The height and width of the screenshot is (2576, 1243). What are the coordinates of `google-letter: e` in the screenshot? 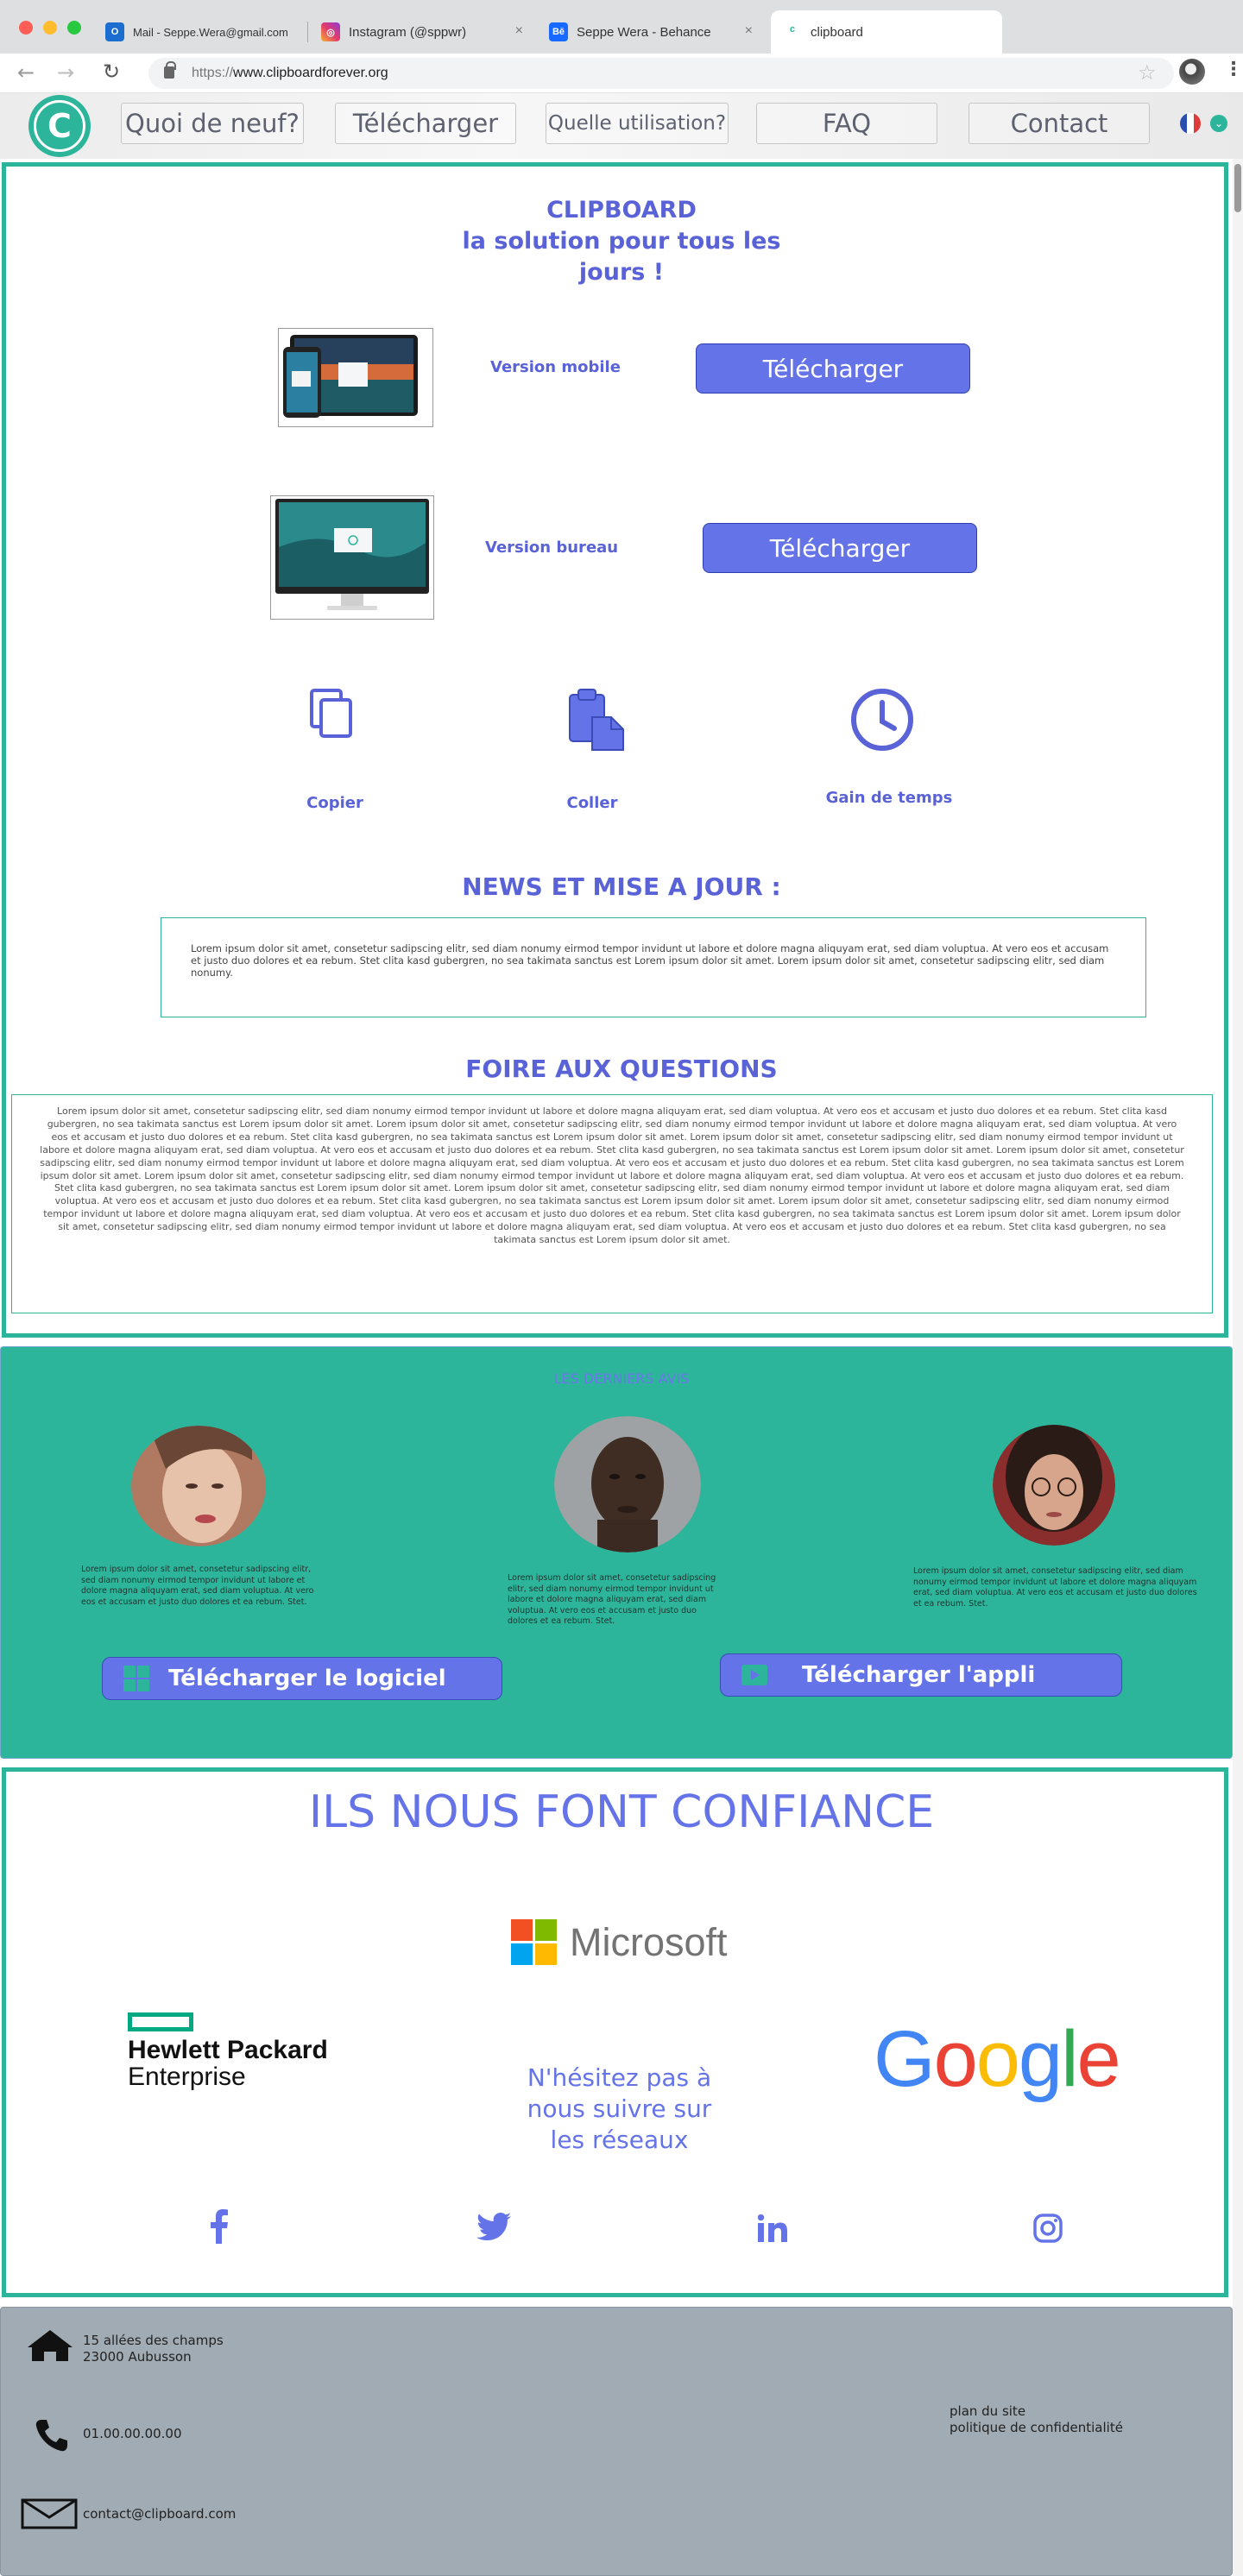 It's located at (1098, 2059).